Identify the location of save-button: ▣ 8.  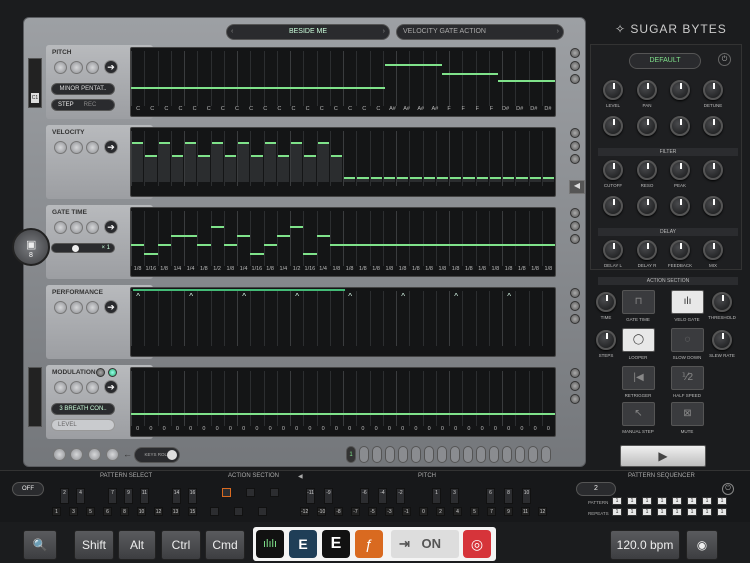
(31, 247).